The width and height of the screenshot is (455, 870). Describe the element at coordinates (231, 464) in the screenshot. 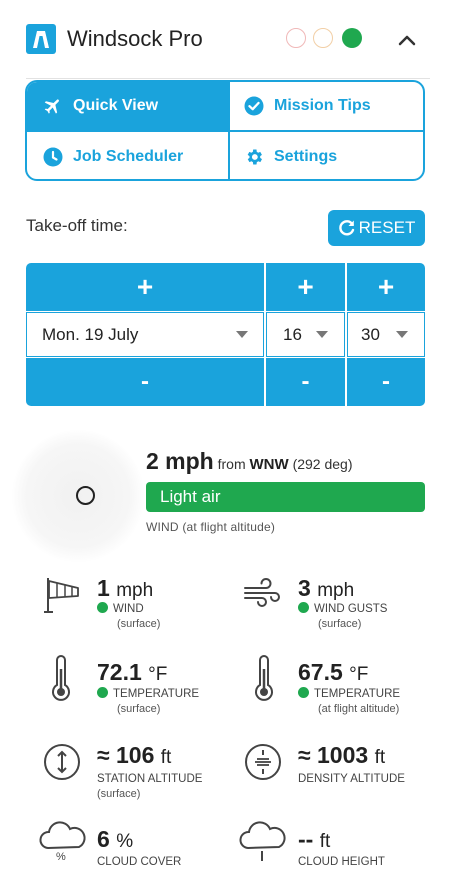

I see `wind-from-text: from` at that location.